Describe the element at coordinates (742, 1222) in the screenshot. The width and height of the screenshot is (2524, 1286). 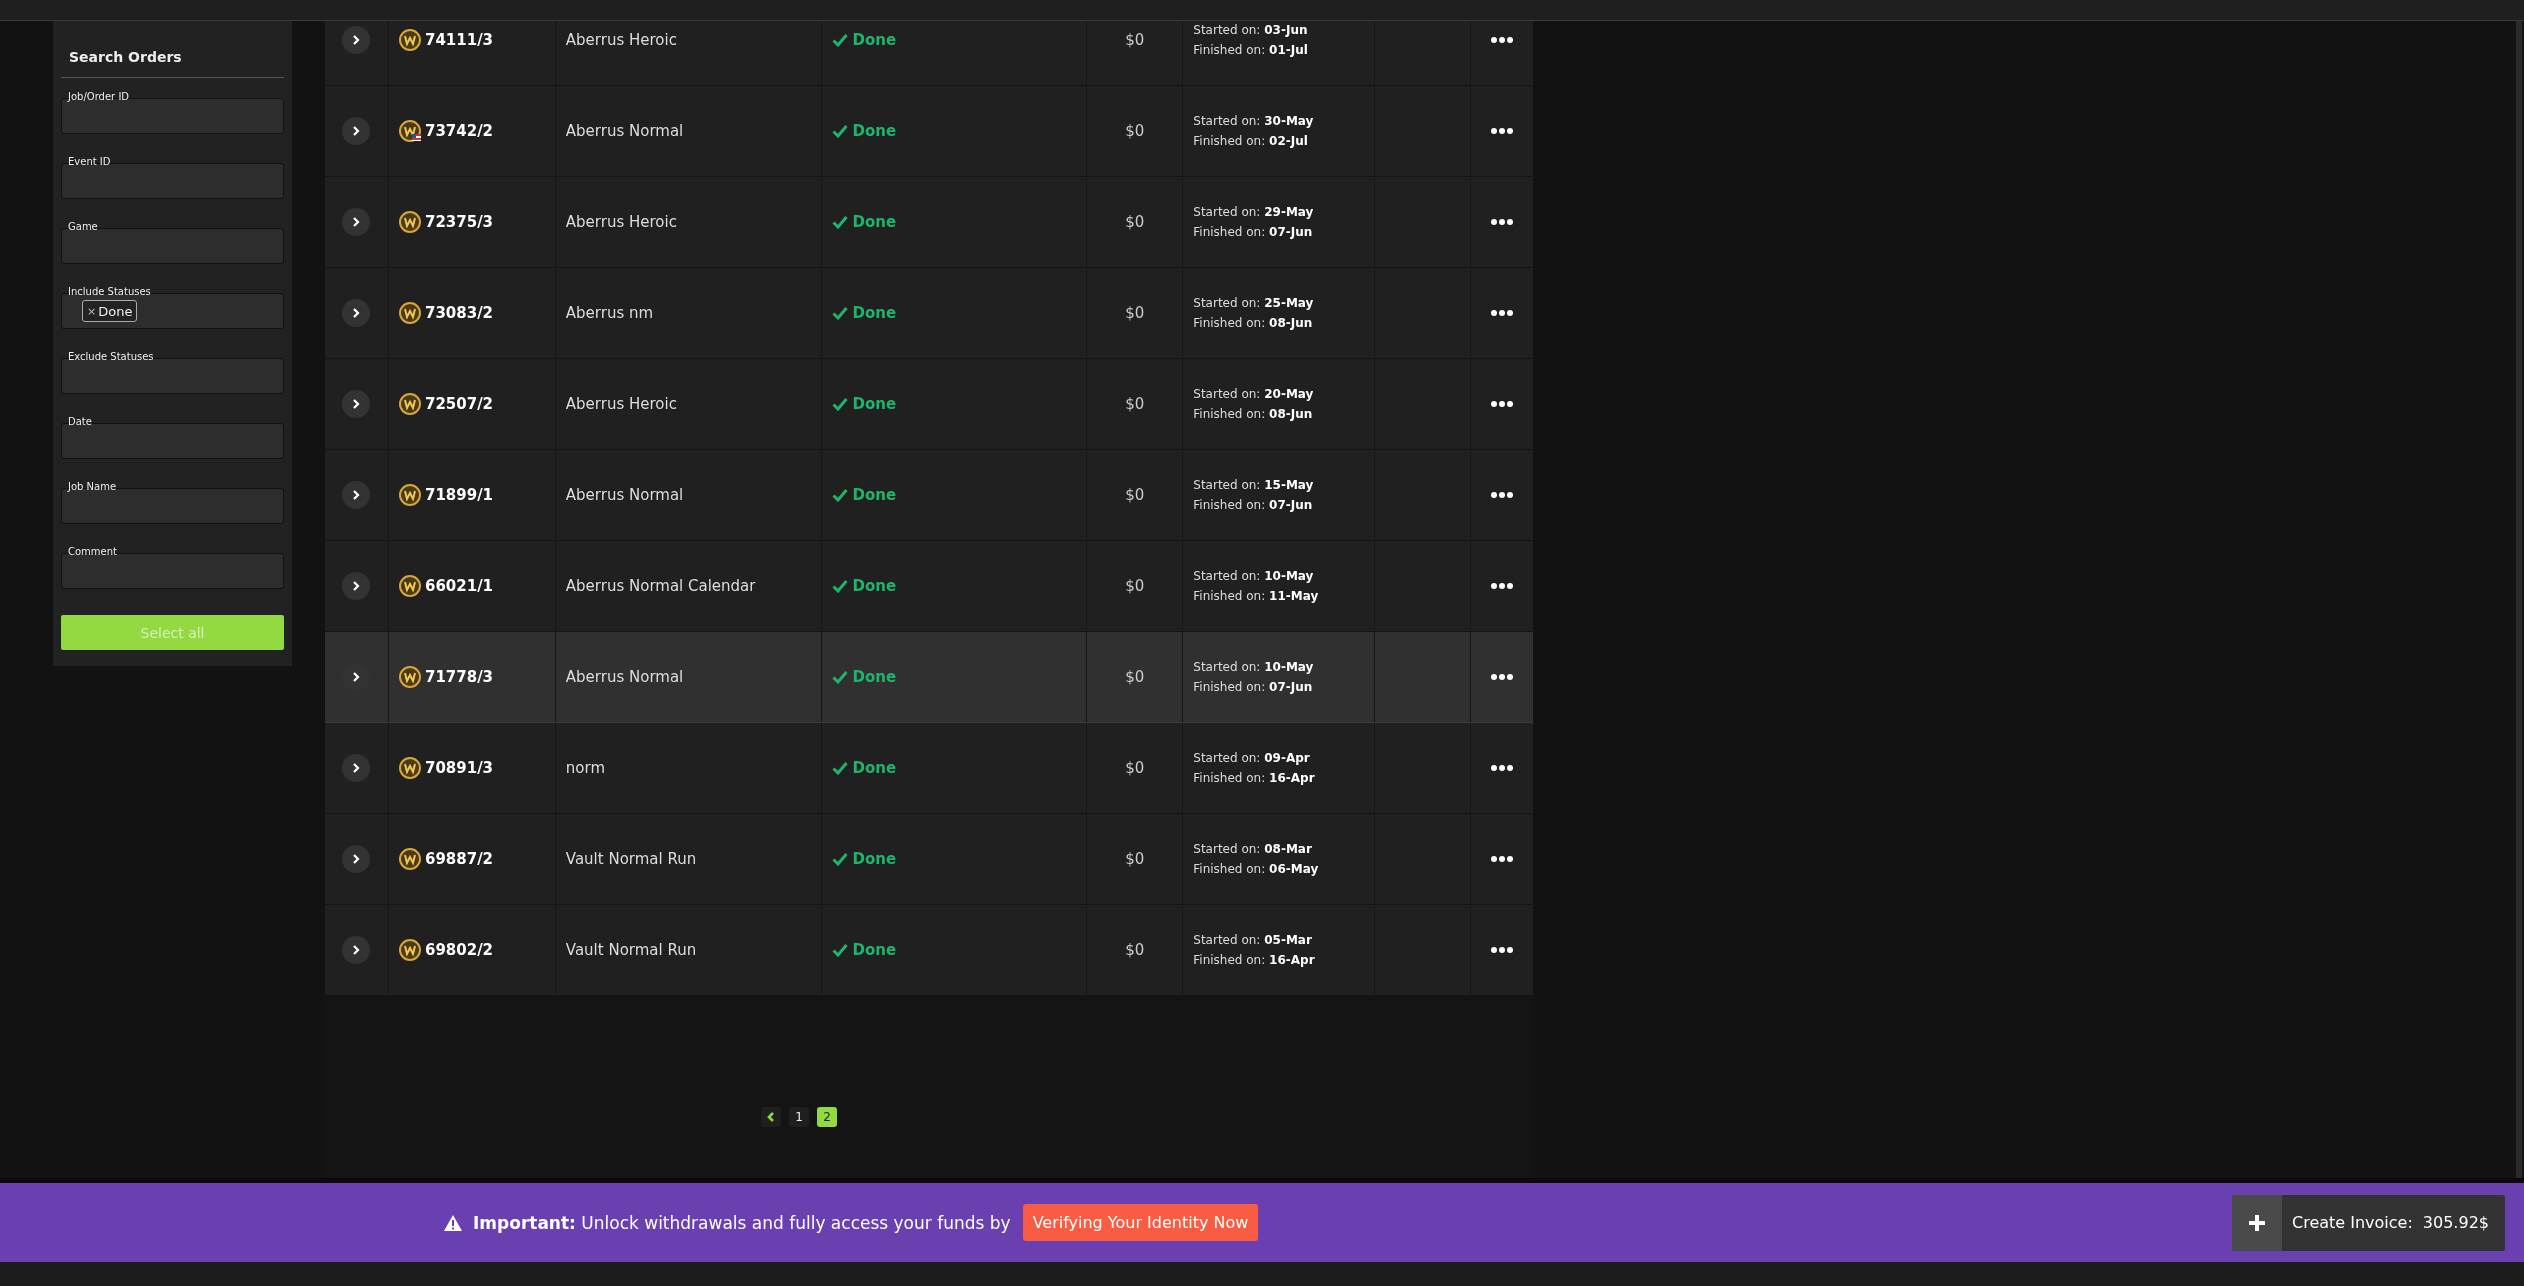
I see `notice-text: Important: Unlock withdrawals and fully access your funds by` at that location.